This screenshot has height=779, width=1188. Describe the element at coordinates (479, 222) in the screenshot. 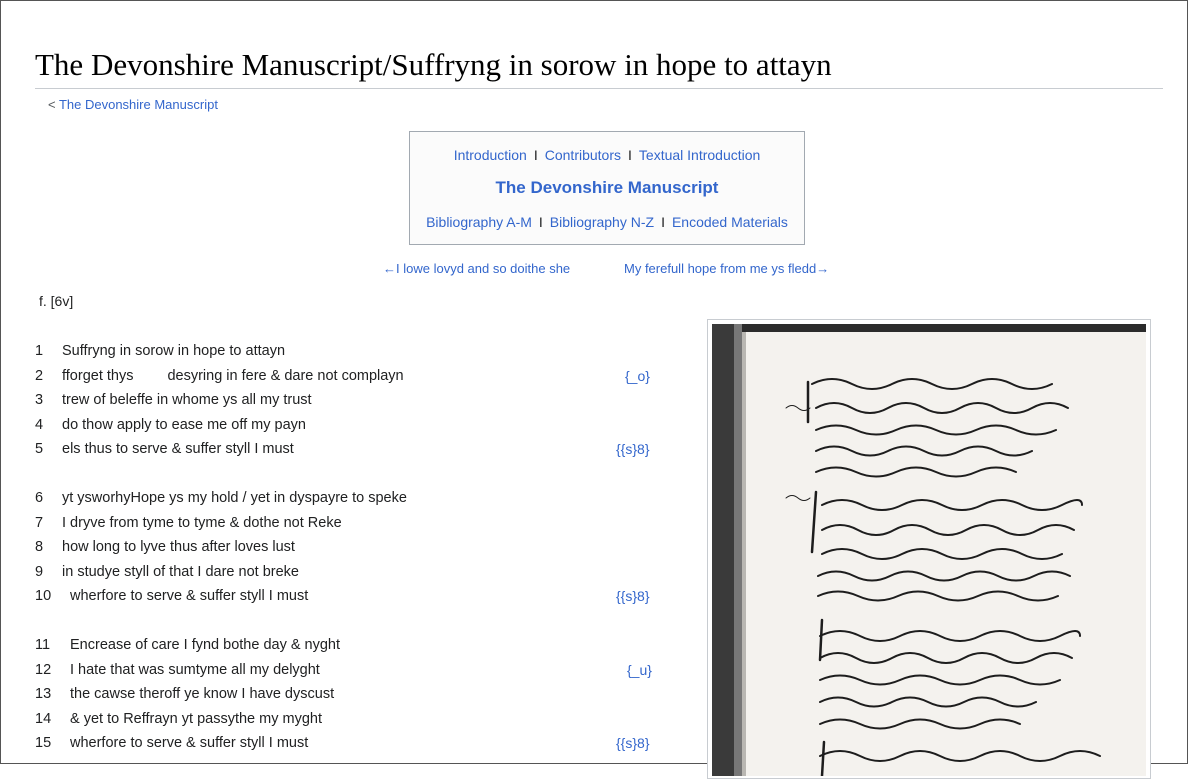

I see `nav-bibliography-am-link: Bibliography A-M` at that location.